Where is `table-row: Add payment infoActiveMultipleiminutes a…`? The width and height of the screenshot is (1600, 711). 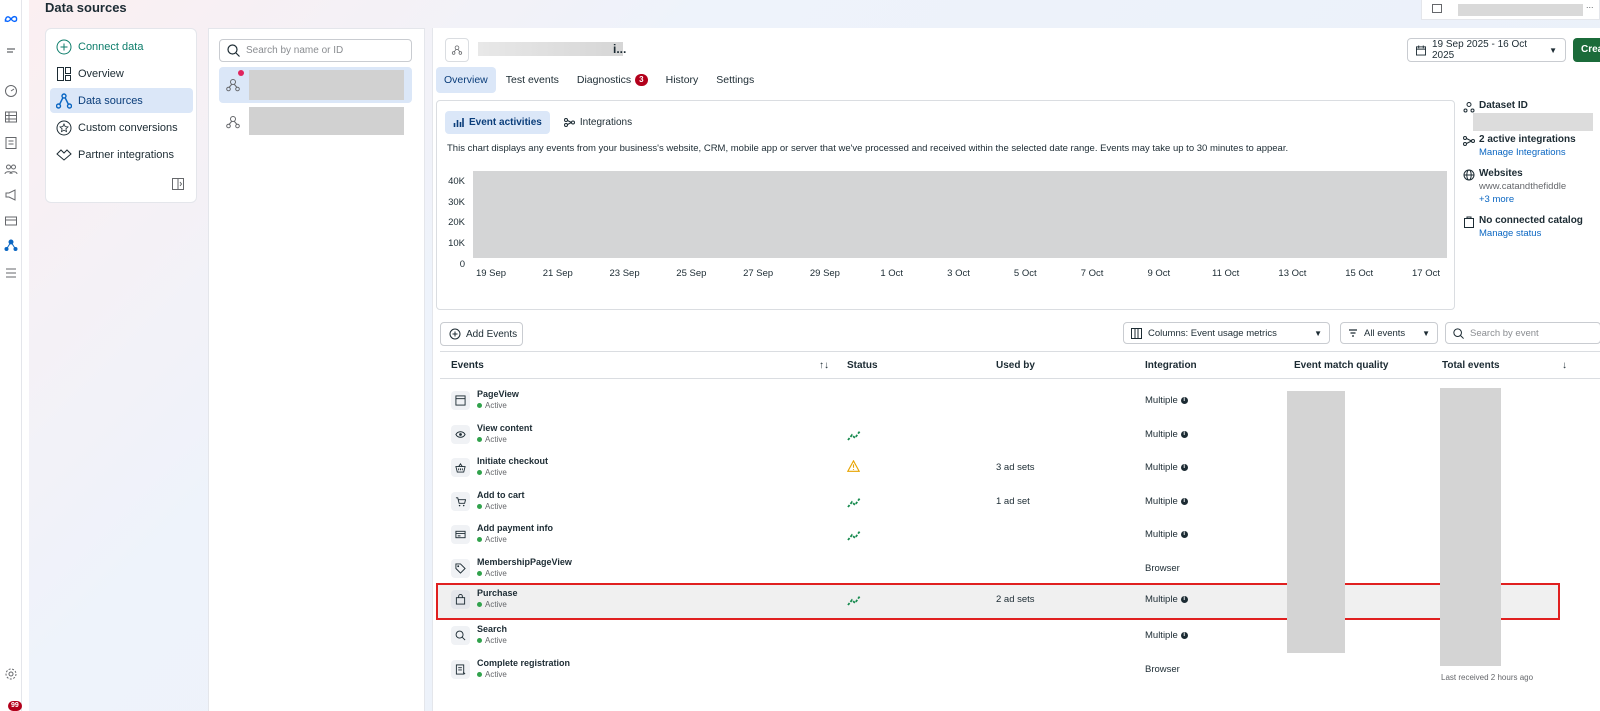
table-row: Add payment infoActiveMultipleiminutes a… is located at coordinates (1020, 534).